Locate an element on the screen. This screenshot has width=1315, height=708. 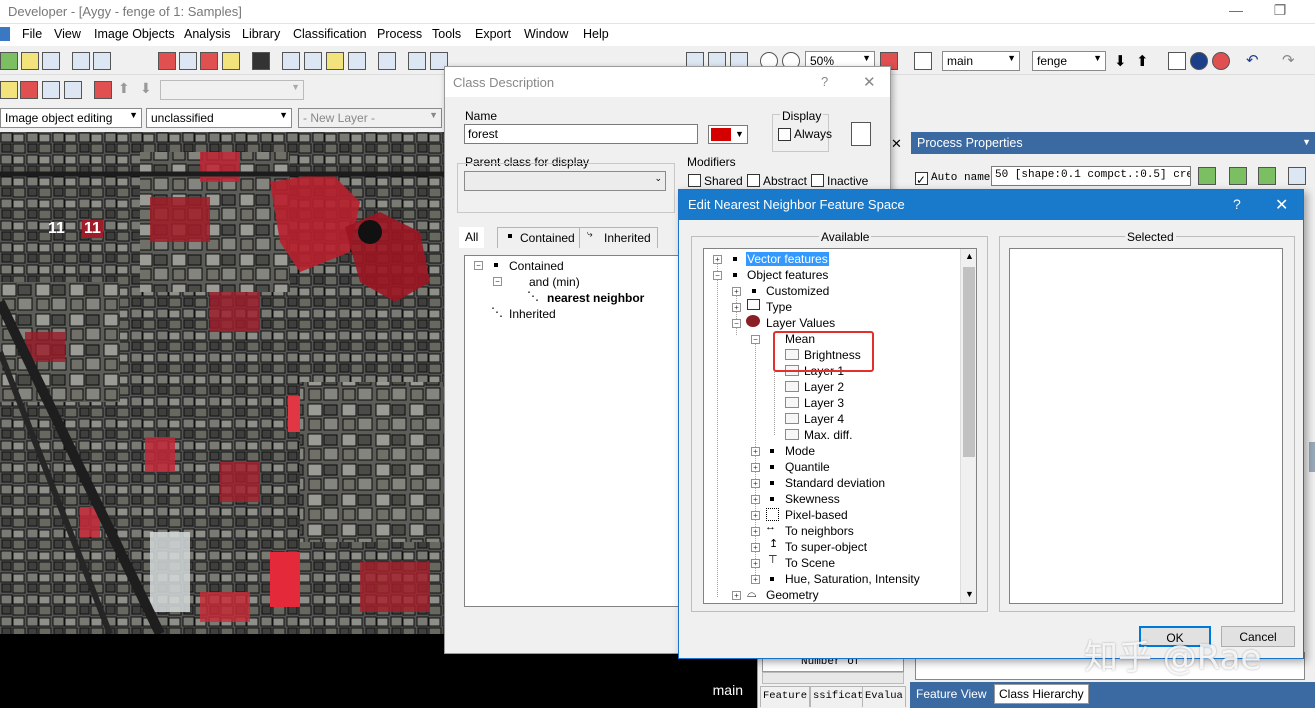
move-down-icon: ⬇ is located at coordinates (146, 88).